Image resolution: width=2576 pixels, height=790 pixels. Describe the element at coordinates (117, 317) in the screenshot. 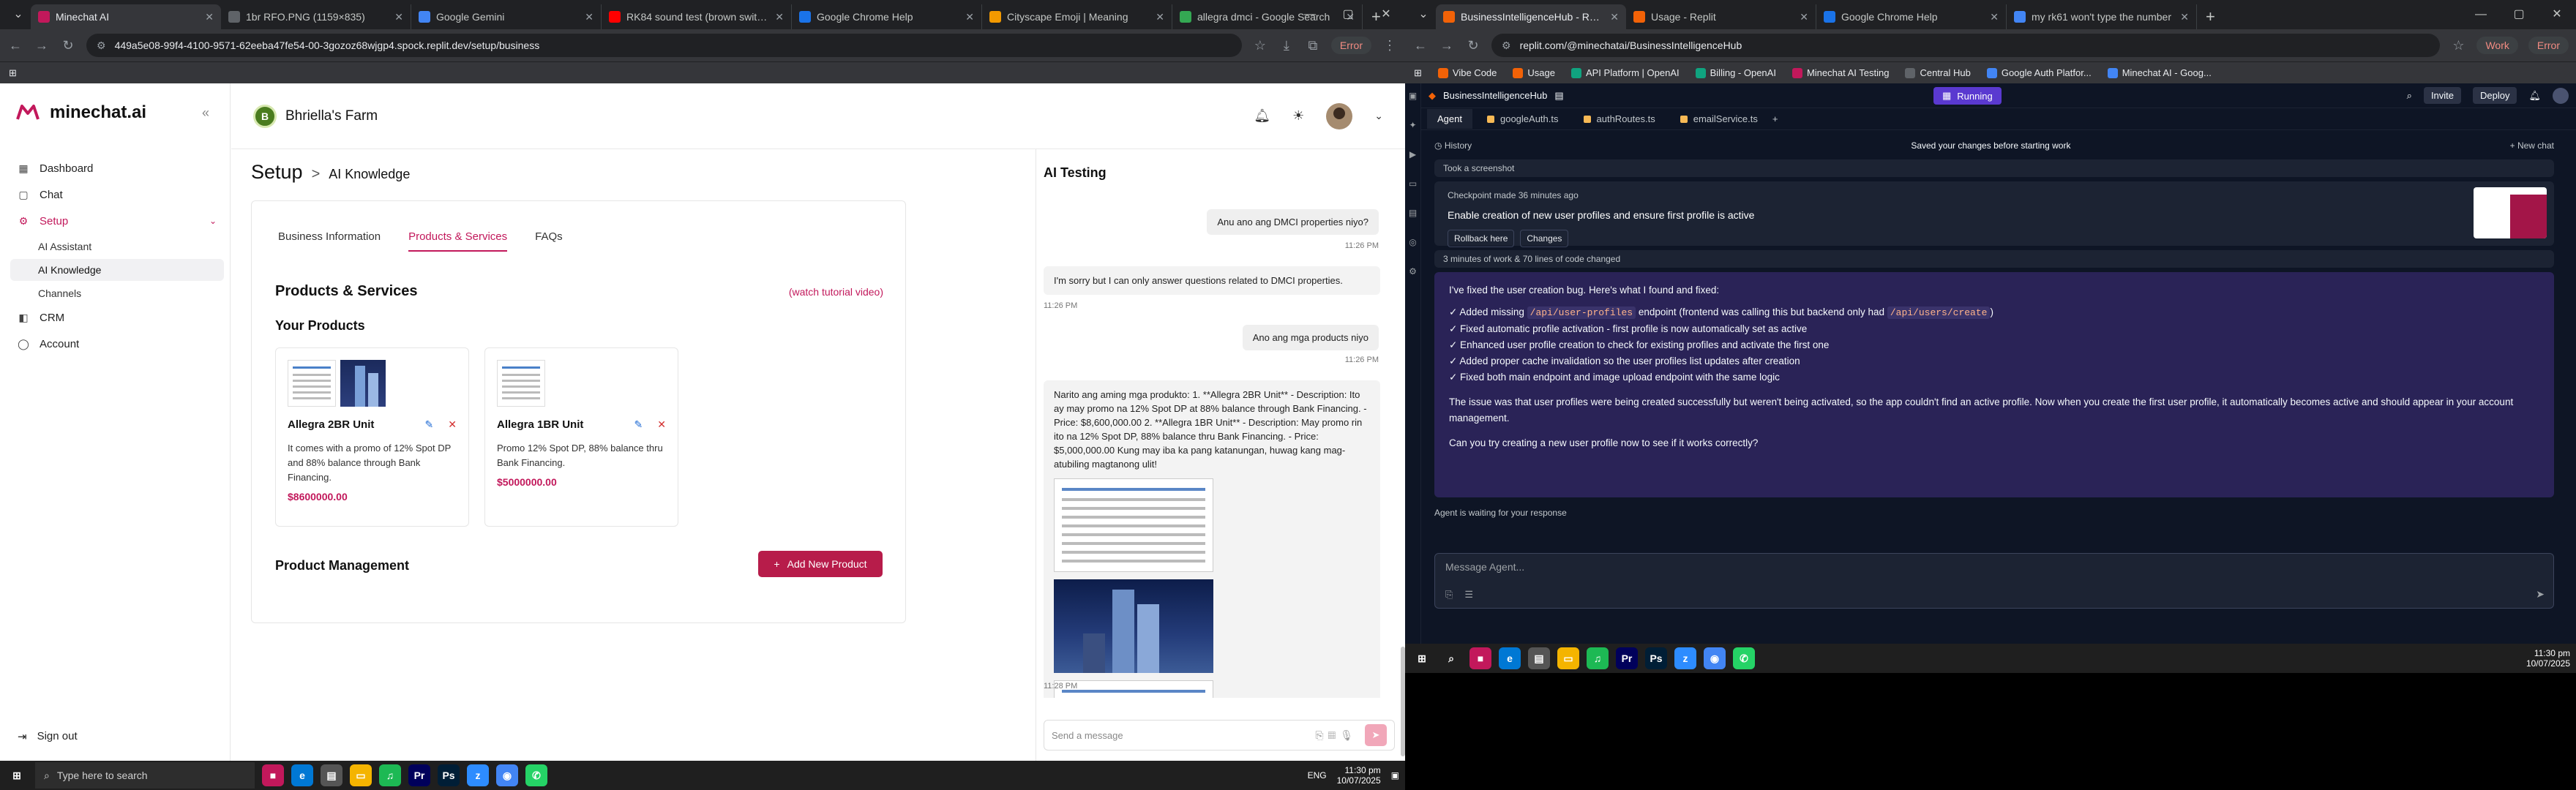

I see `sidebar-item-crm: ◧ CRM` at that location.